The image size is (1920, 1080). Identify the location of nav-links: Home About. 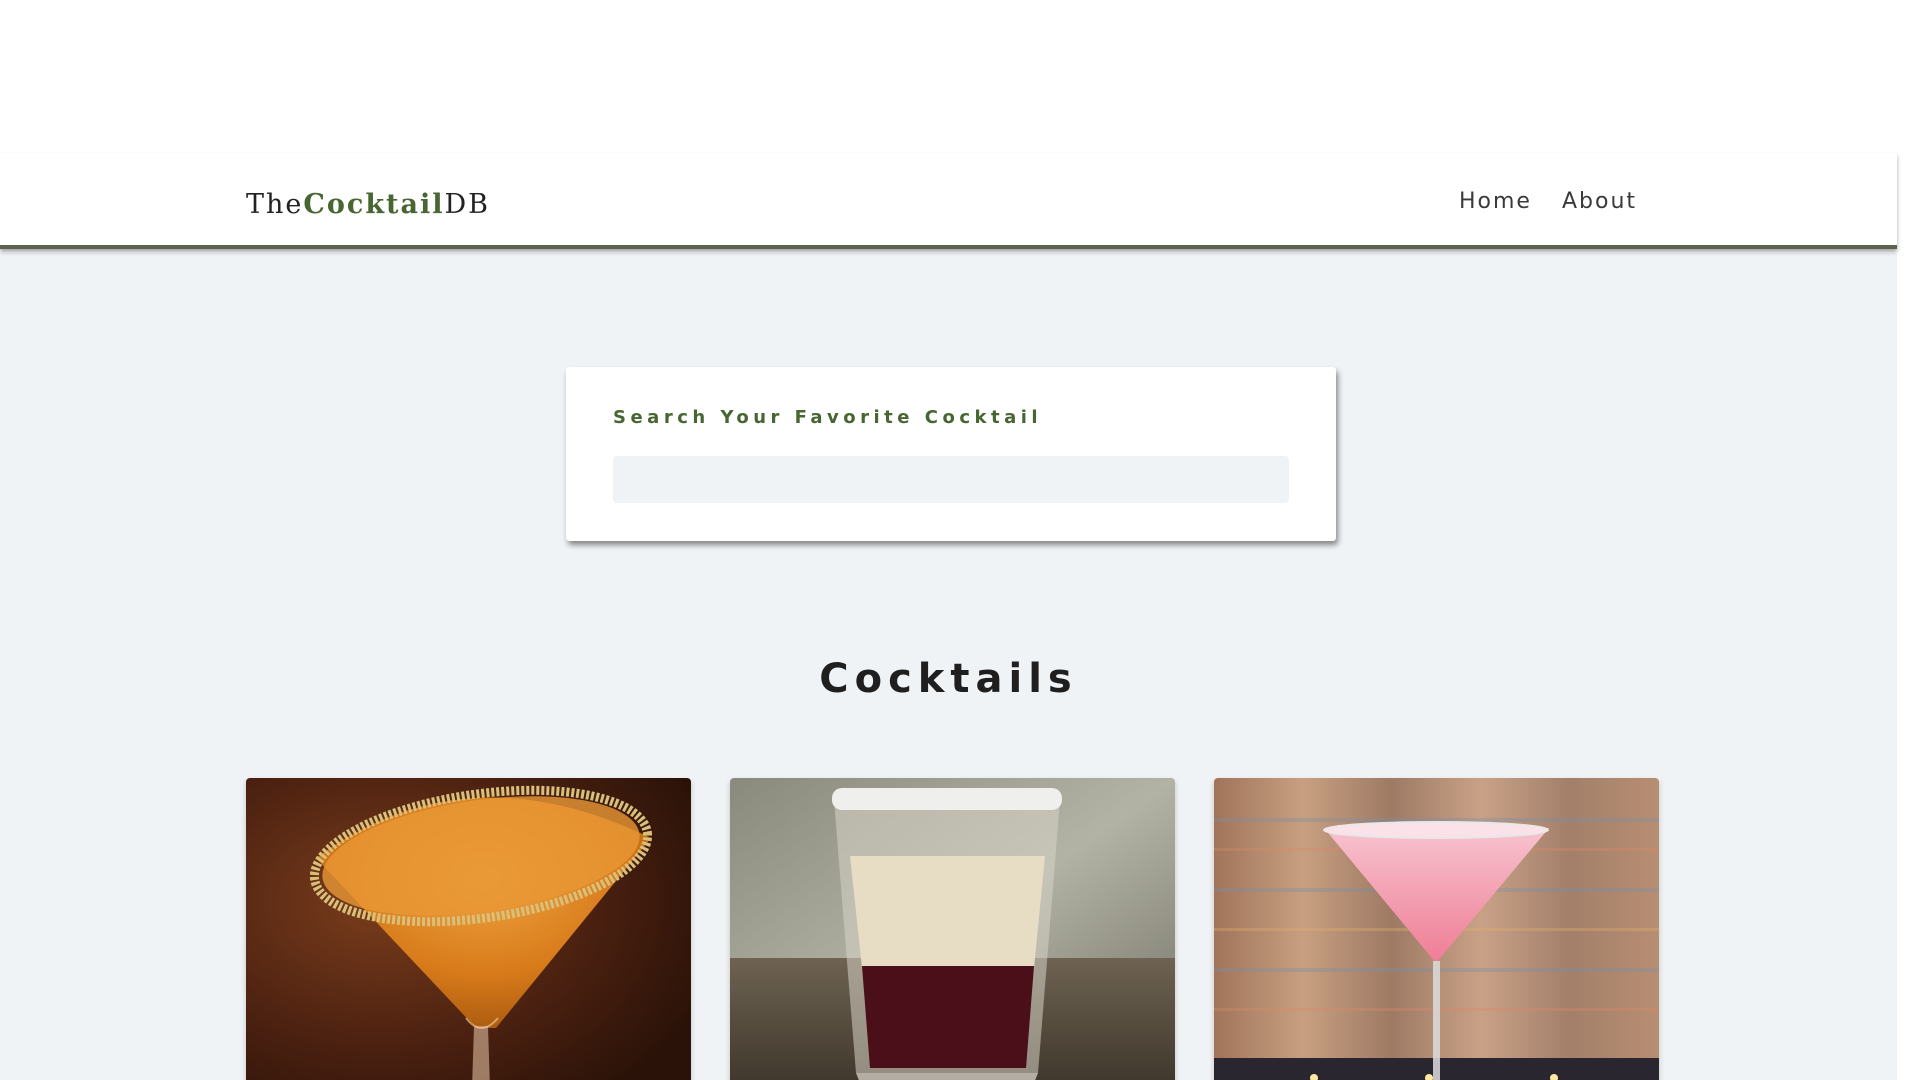
(1548, 201).